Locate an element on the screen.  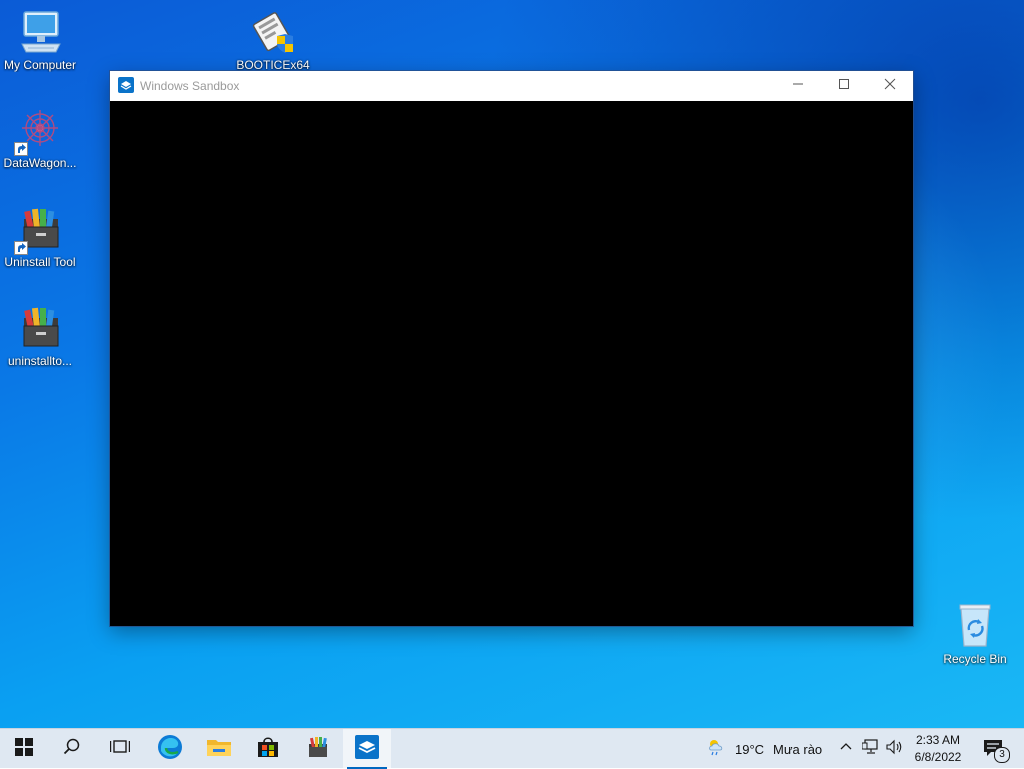
datawagon-icon is located at coordinates (39, 131).